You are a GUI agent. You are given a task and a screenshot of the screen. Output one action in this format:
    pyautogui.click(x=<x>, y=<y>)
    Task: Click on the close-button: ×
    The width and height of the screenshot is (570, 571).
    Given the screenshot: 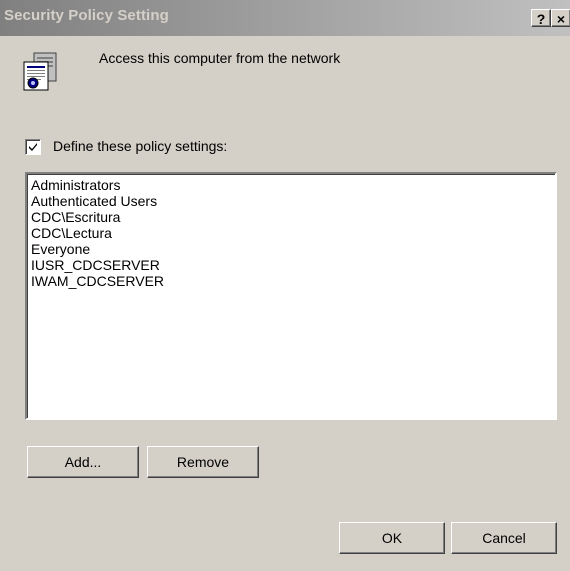 What is the action you would take?
    pyautogui.click(x=560, y=18)
    